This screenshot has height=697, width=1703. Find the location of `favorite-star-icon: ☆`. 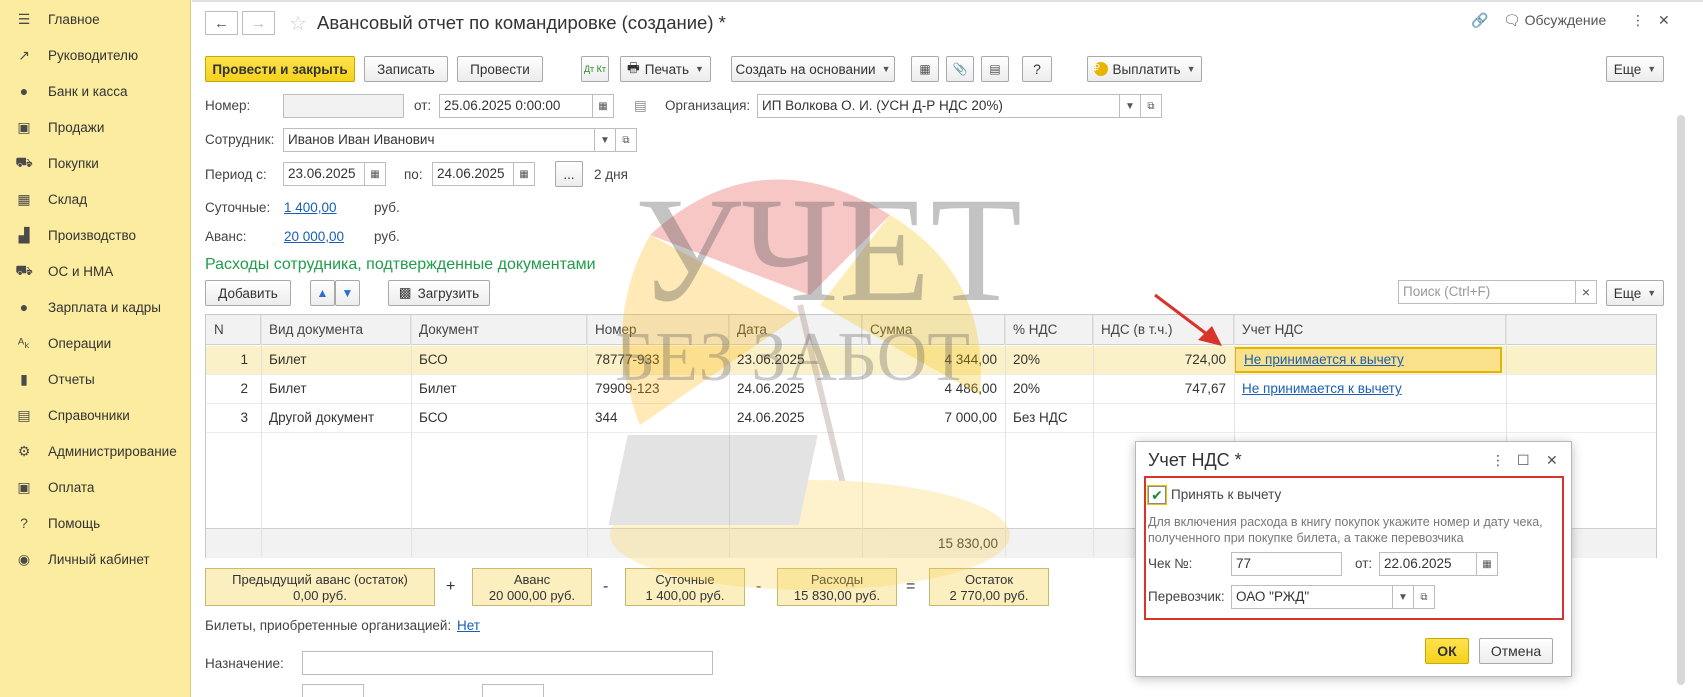

favorite-star-icon: ☆ is located at coordinates (298, 23).